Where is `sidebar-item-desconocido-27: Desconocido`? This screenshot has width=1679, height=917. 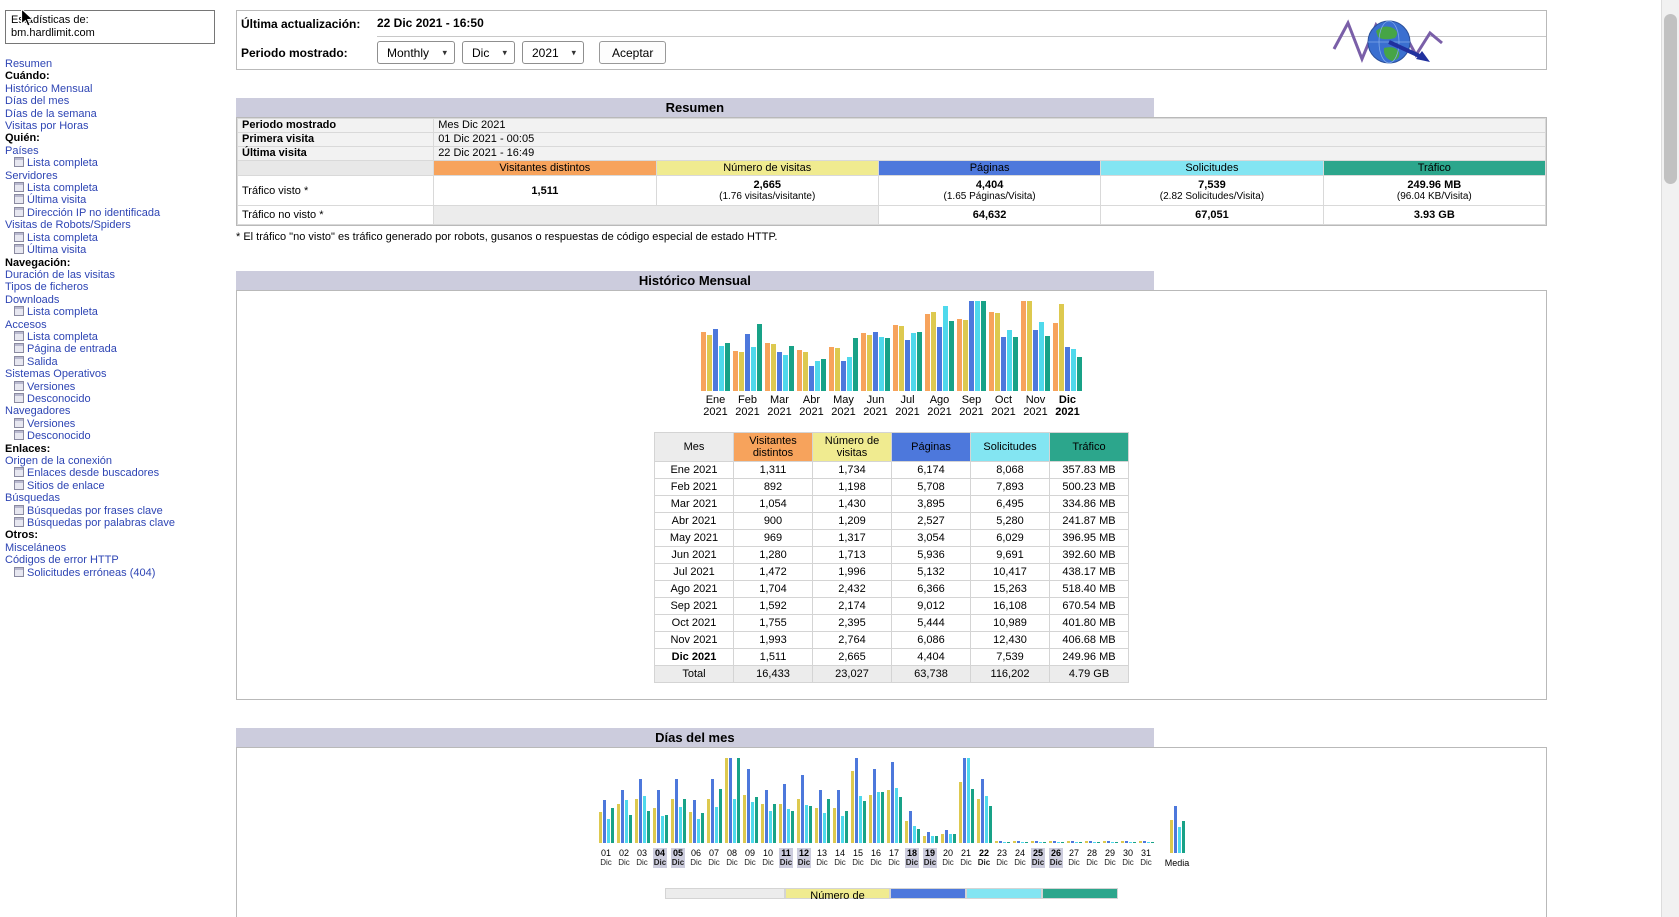
sidebar-item-desconocido-27: Desconocido is located at coordinates (59, 399).